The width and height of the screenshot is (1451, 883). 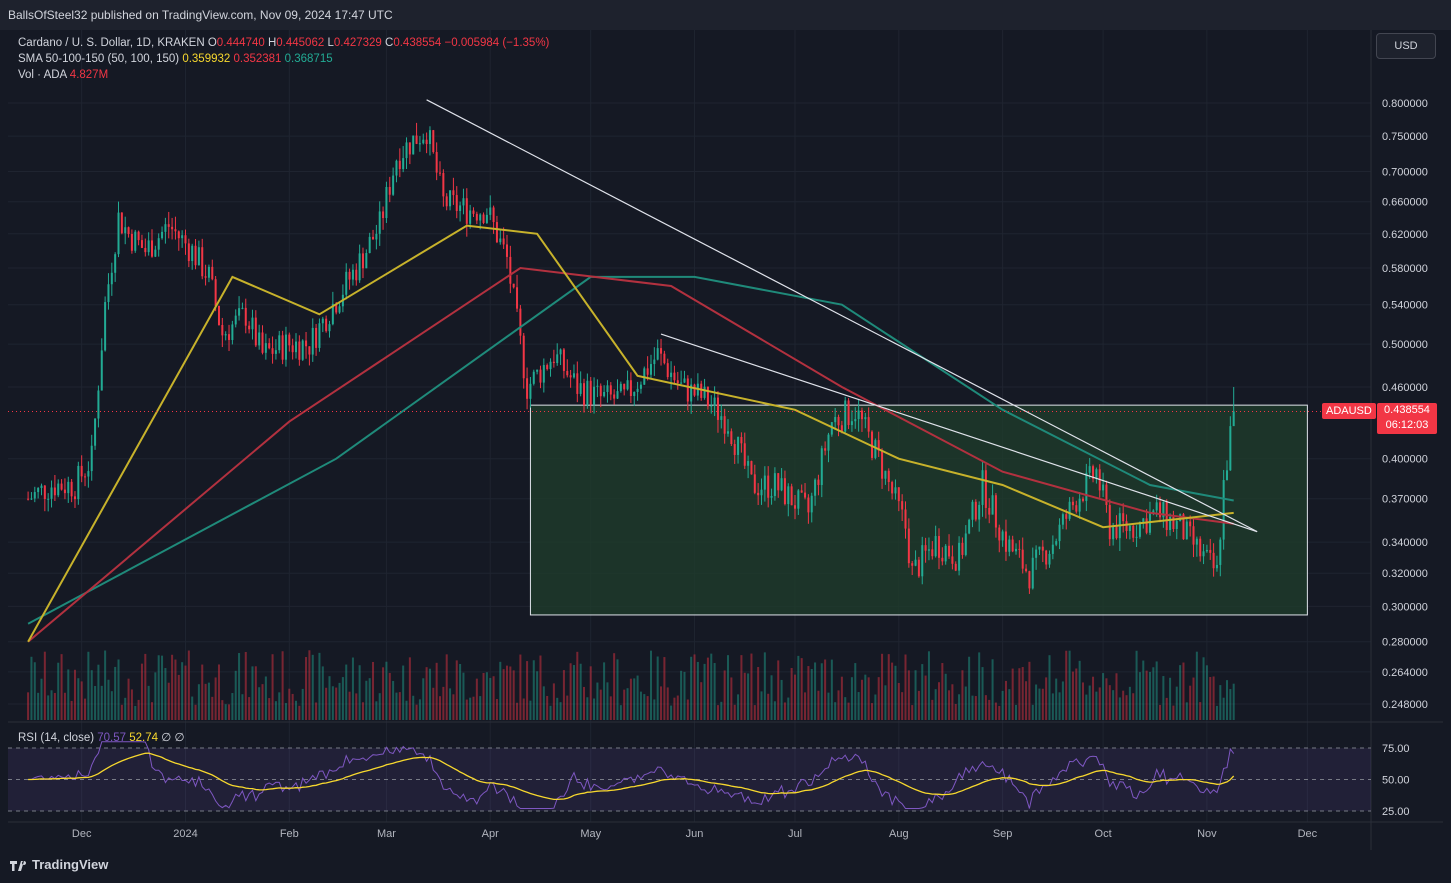 I want to click on y-tick-label: 0.580000, so click(x=1405, y=269).